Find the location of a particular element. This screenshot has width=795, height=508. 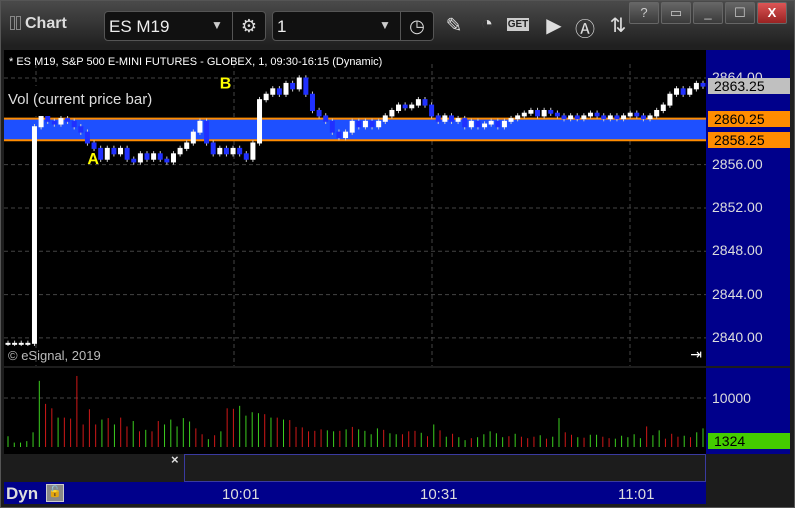

marker-B: B is located at coordinates (226, 83).